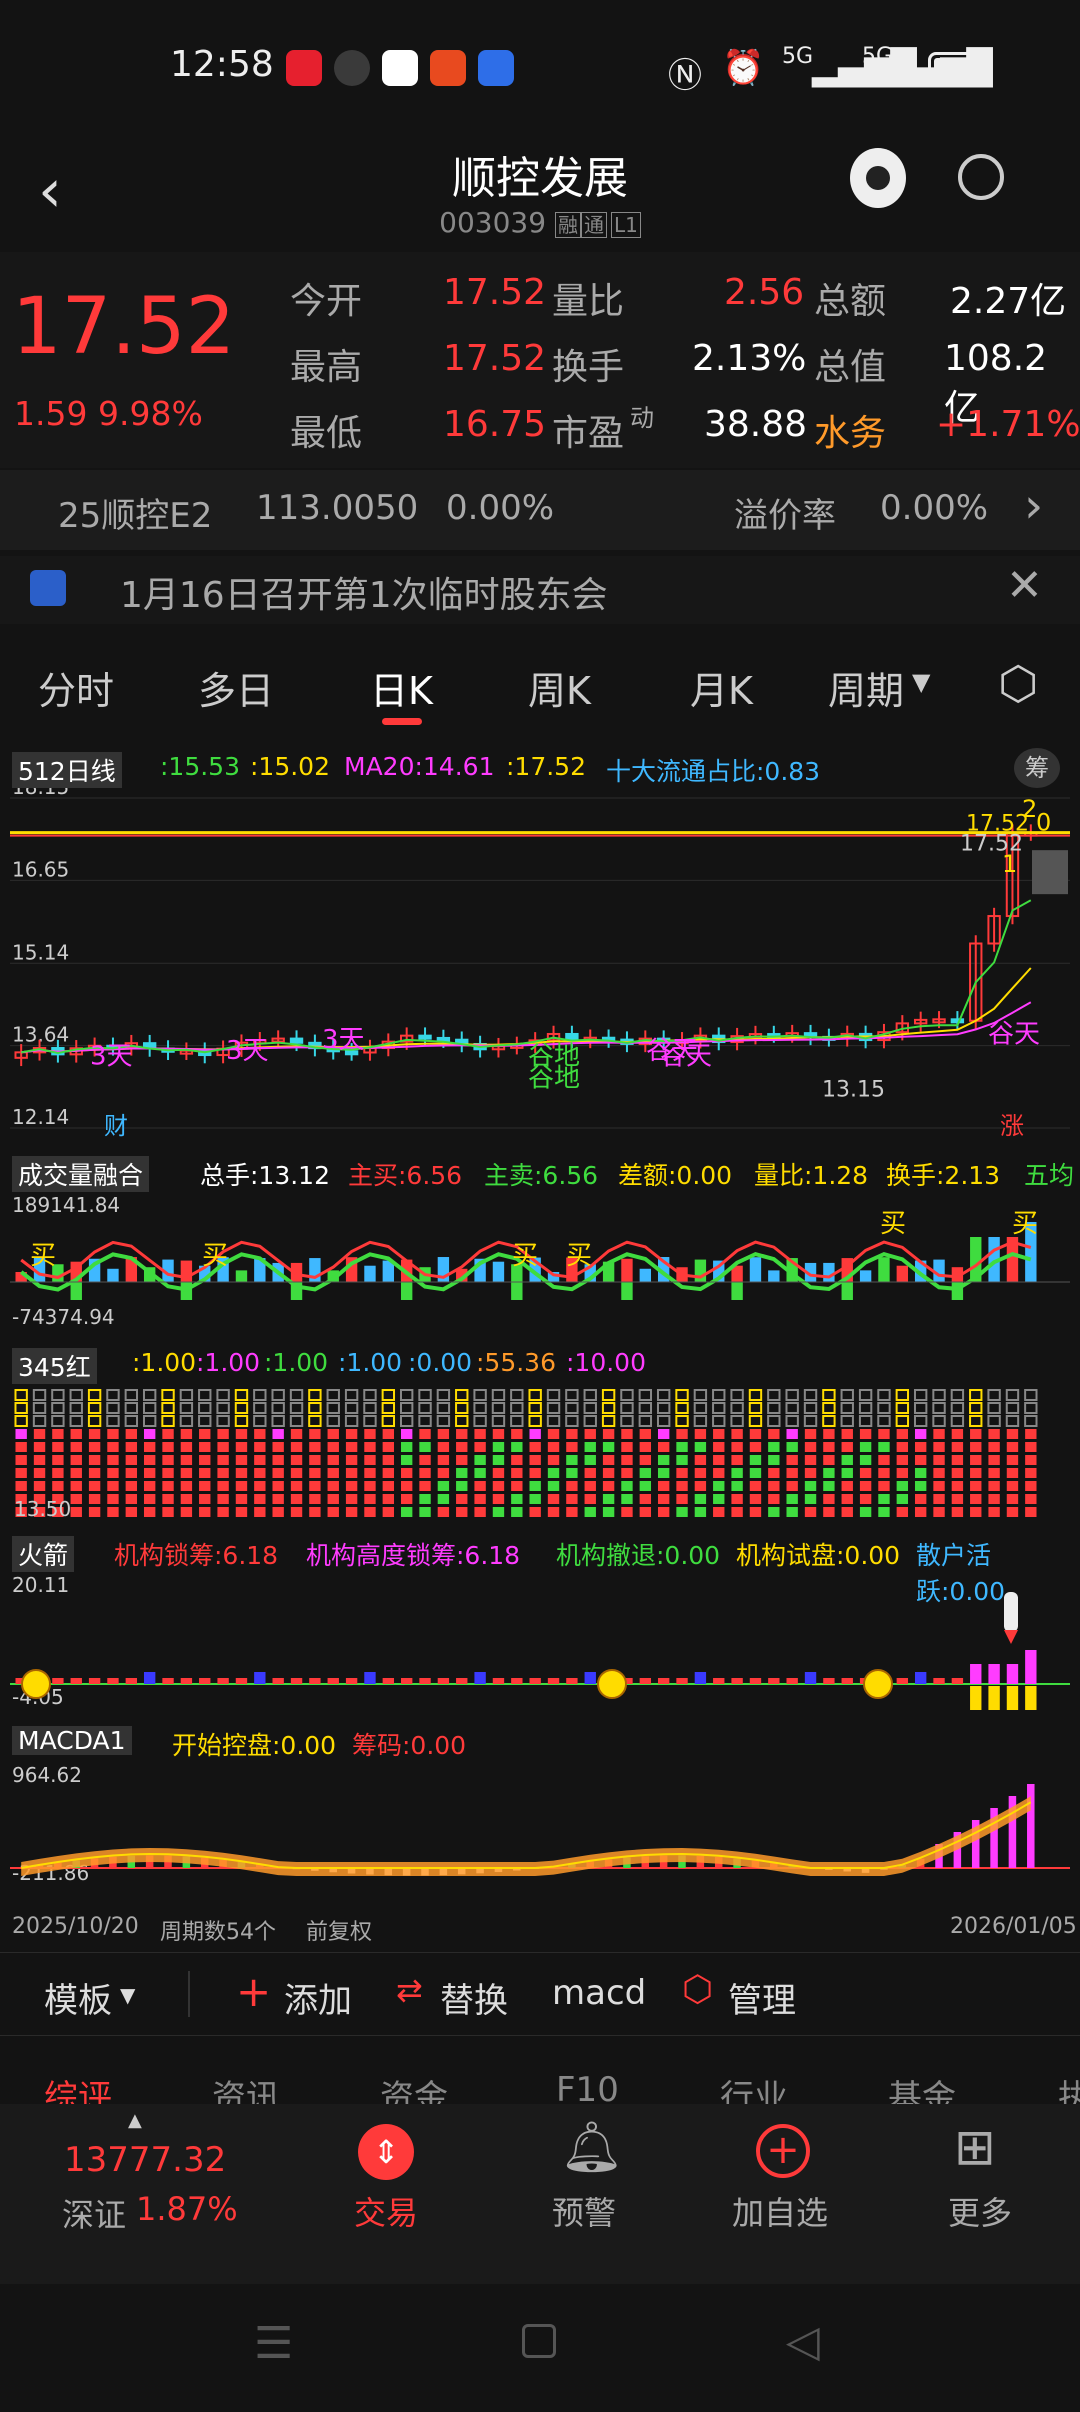 The height and width of the screenshot is (2412, 1080). I want to click on volume-chart: 189141.84-74374.94买买买买买买, so click(540, 1264).